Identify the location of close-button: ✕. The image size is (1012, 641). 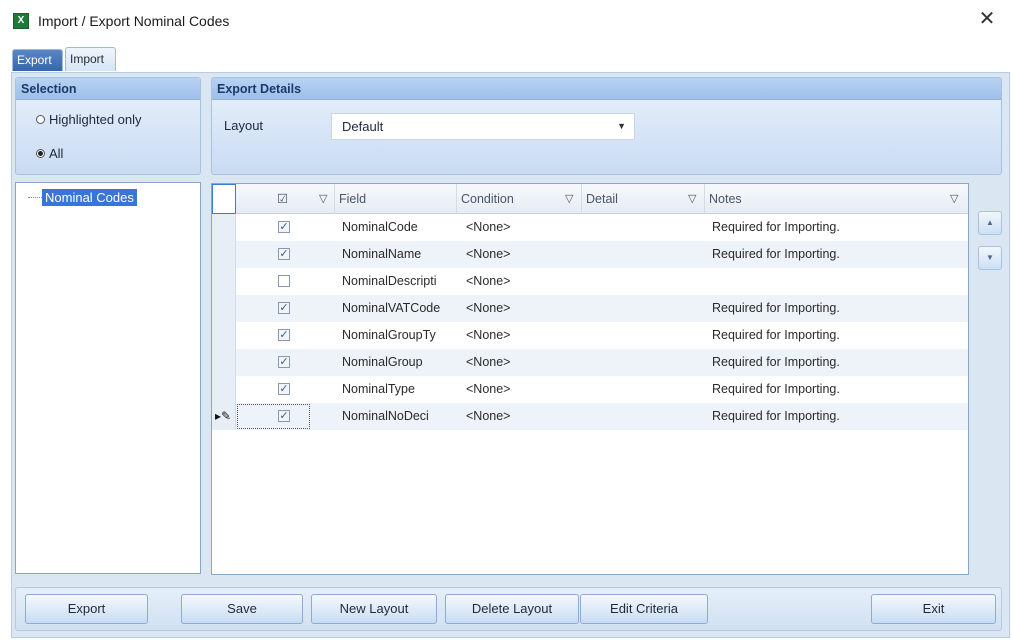
(987, 19).